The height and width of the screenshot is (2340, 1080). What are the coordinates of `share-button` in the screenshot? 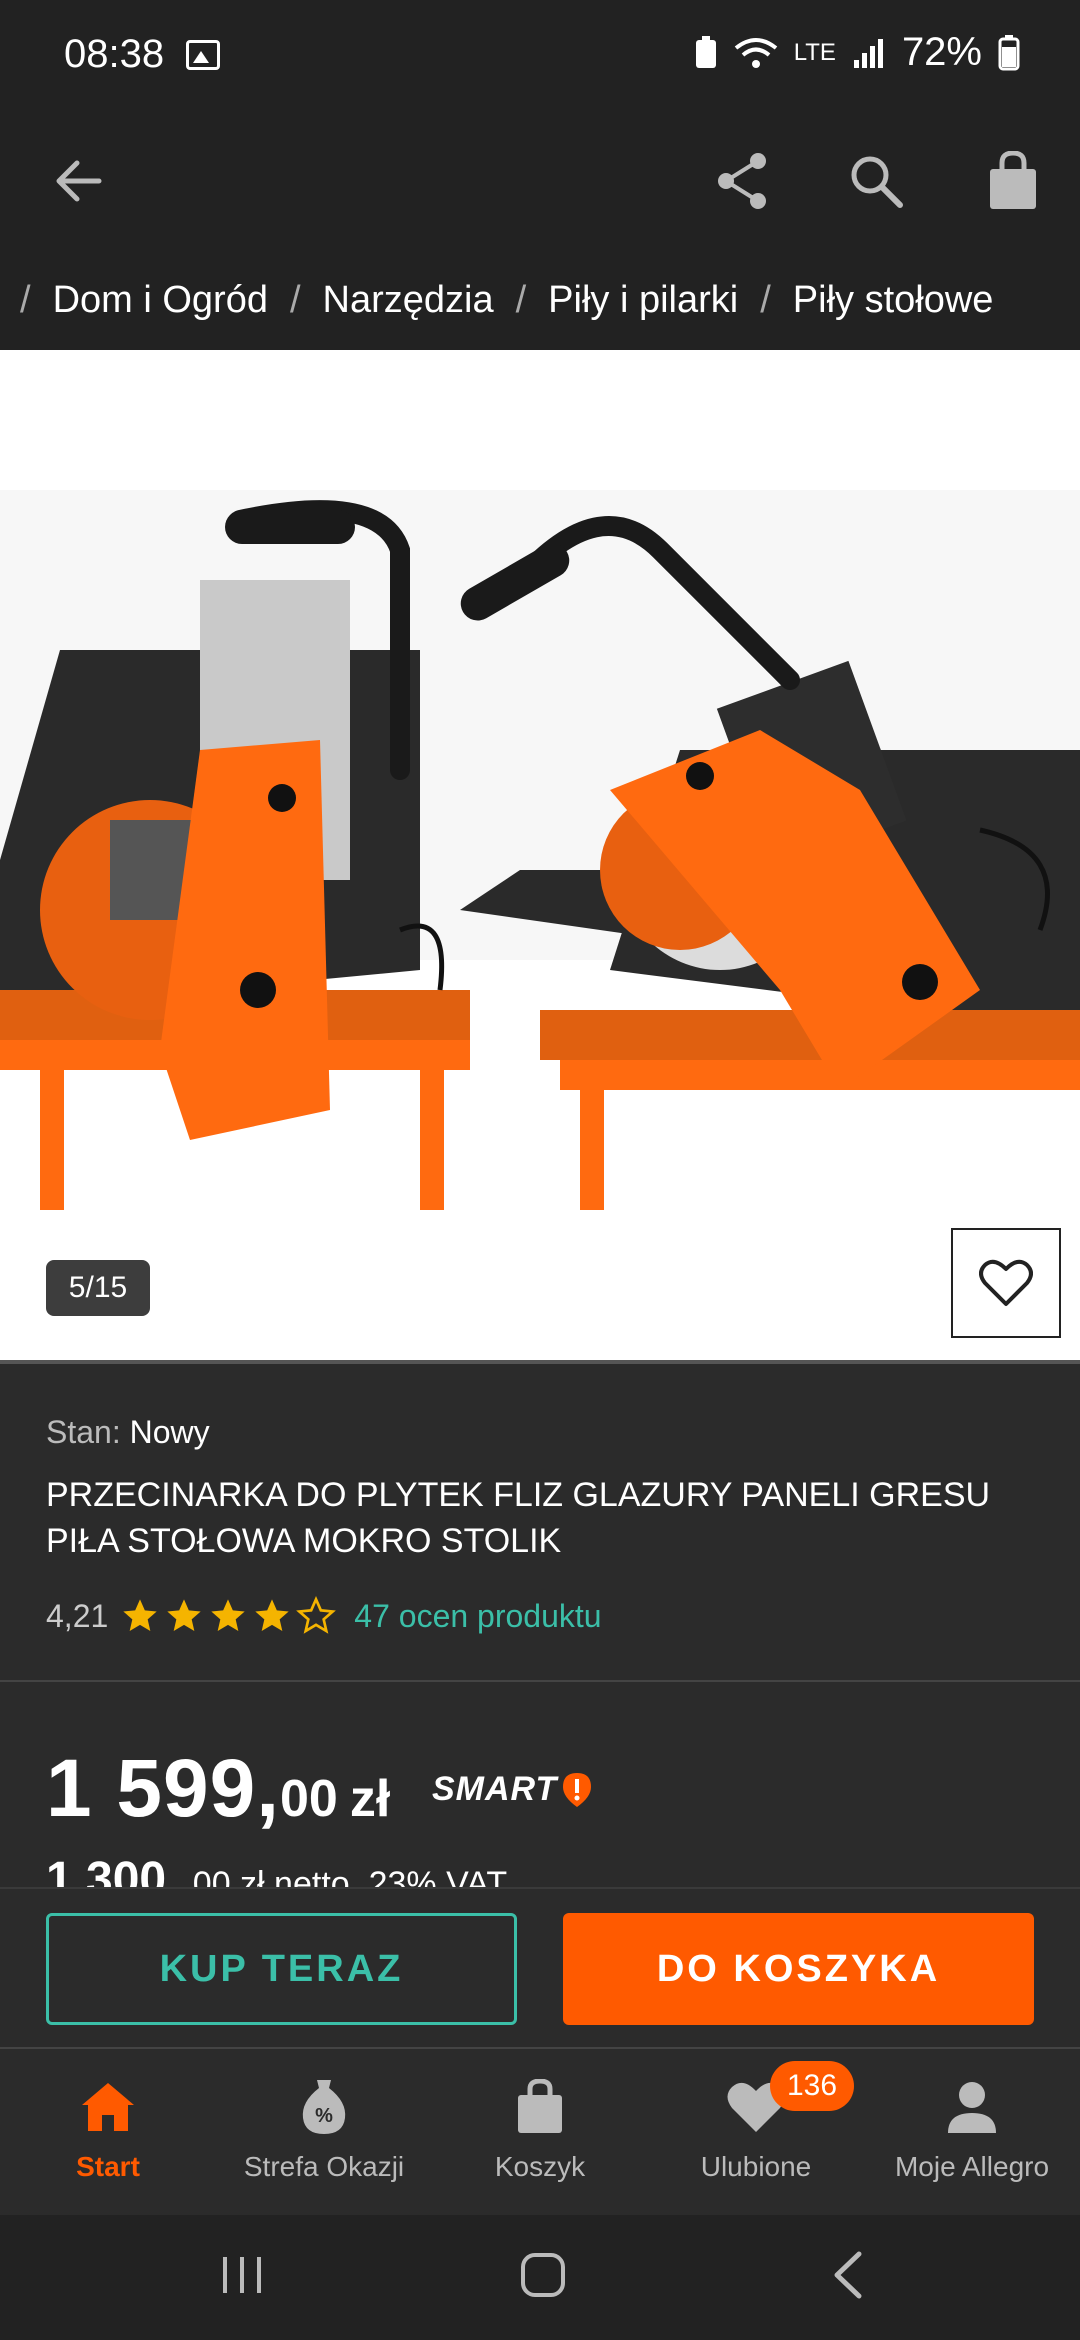 It's located at (742, 181).